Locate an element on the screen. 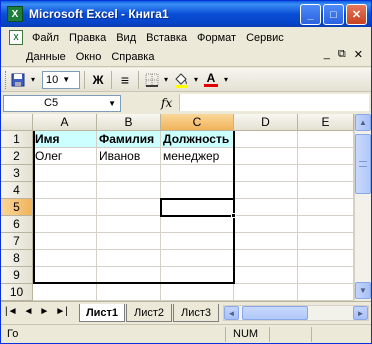 Image resolution: width=372 pixels, height=344 pixels. sheet-tab-1: Лист1 is located at coordinates (102, 313).